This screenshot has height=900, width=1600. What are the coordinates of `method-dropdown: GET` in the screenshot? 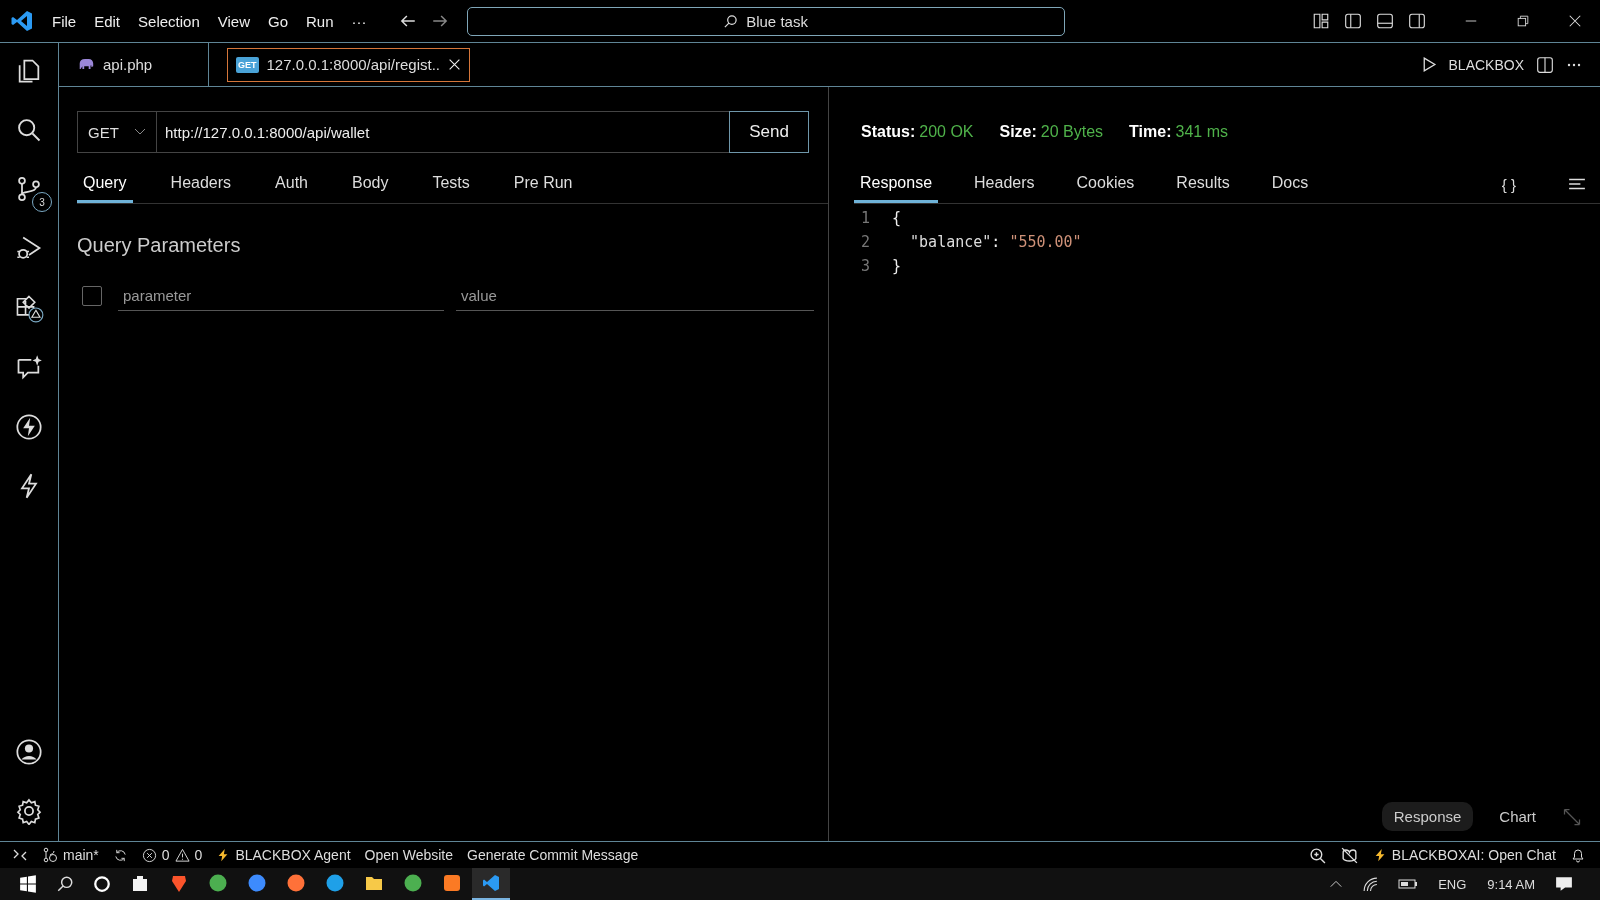 It's located at (117, 132).